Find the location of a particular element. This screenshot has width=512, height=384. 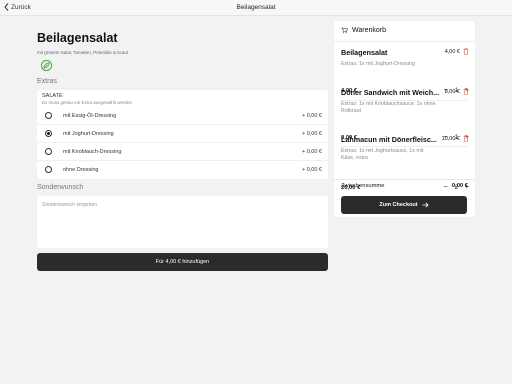

page-title: Beilagensalat is located at coordinates (256, 7).